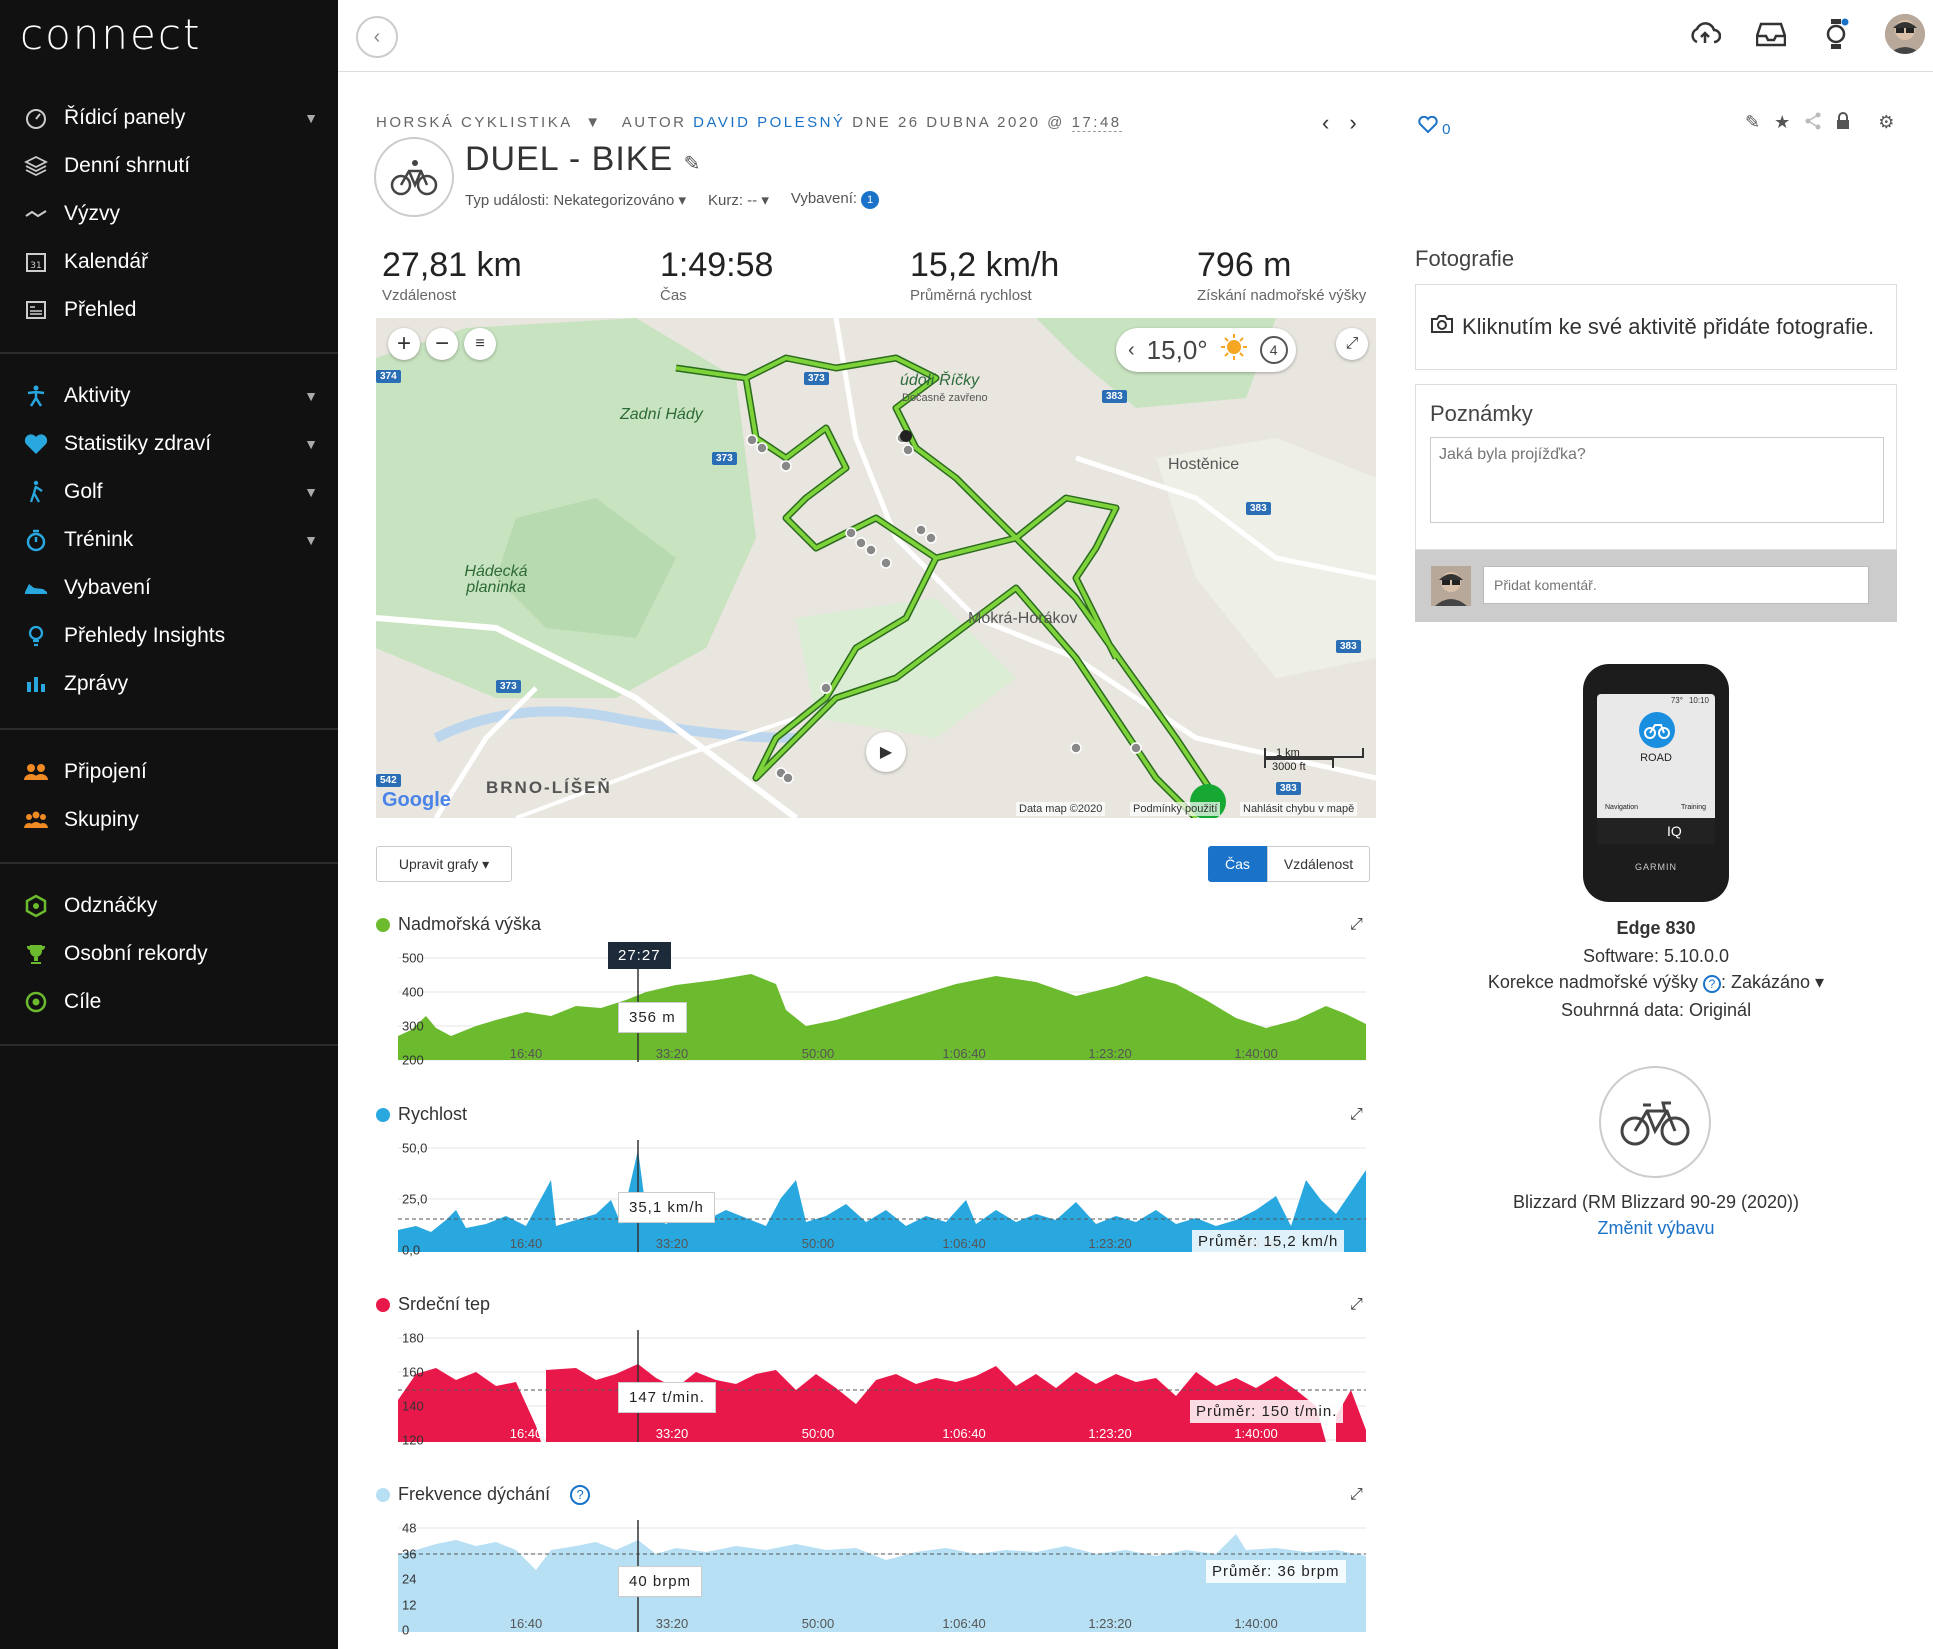 The width and height of the screenshot is (1933, 1649). Describe the element at coordinates (419, 295) in the screenshot. I see `stat-label: Vzdálenost` at that location.